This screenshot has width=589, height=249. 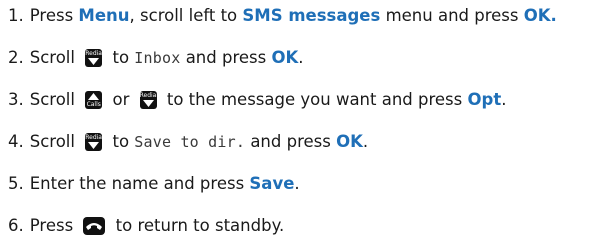 What do you see at coordinates (121, 99) in the screenshot?
I see `step-text: or` at bounding box center [121, 99].